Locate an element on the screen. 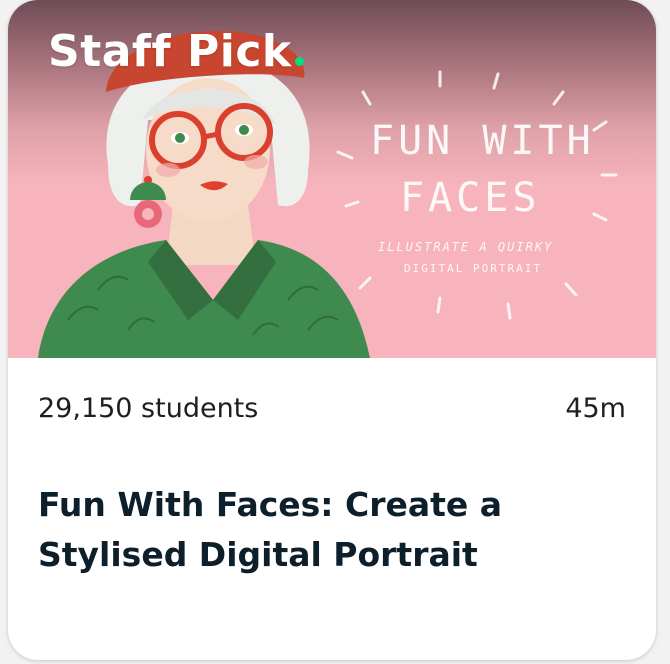 The height and width of the screenshot is (664, 670). staff-pick-badge: Staff Pick is located at coordinates (176, 51).